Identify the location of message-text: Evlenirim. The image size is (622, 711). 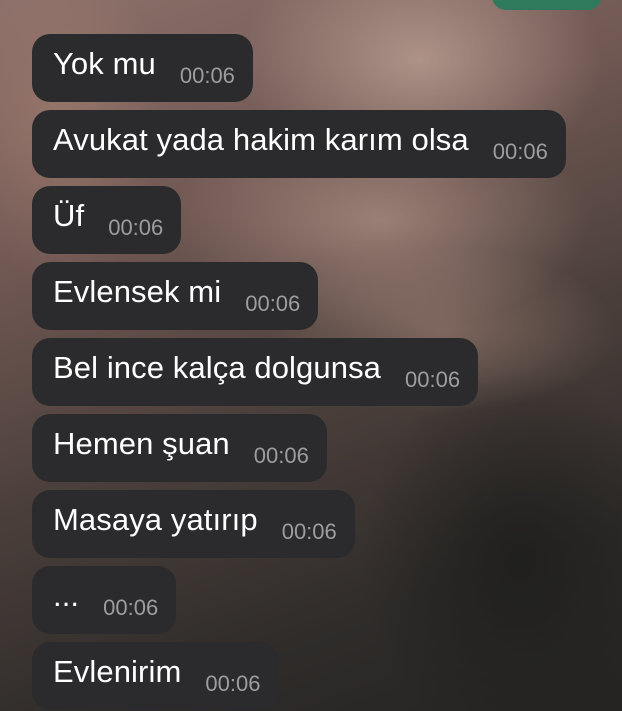
(117, 671).